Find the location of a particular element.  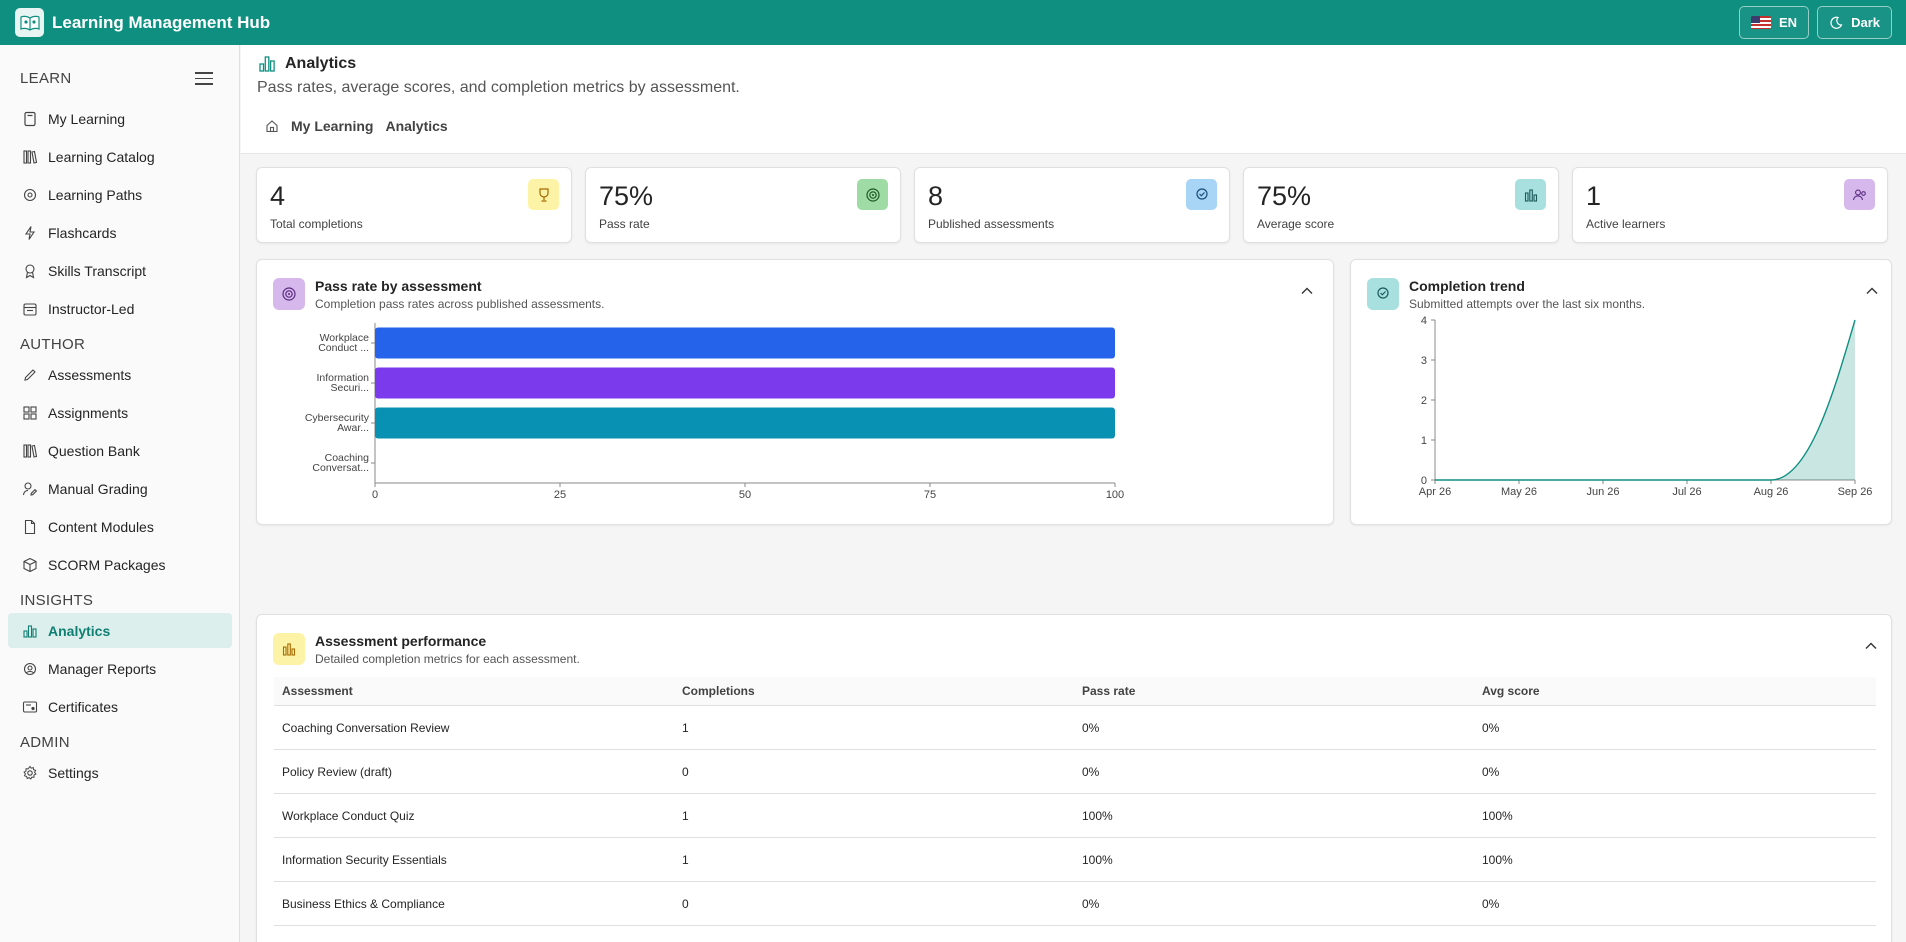

sidebar-item-learning-catalog: Learning Catalog is located at coordinates (120, 156).